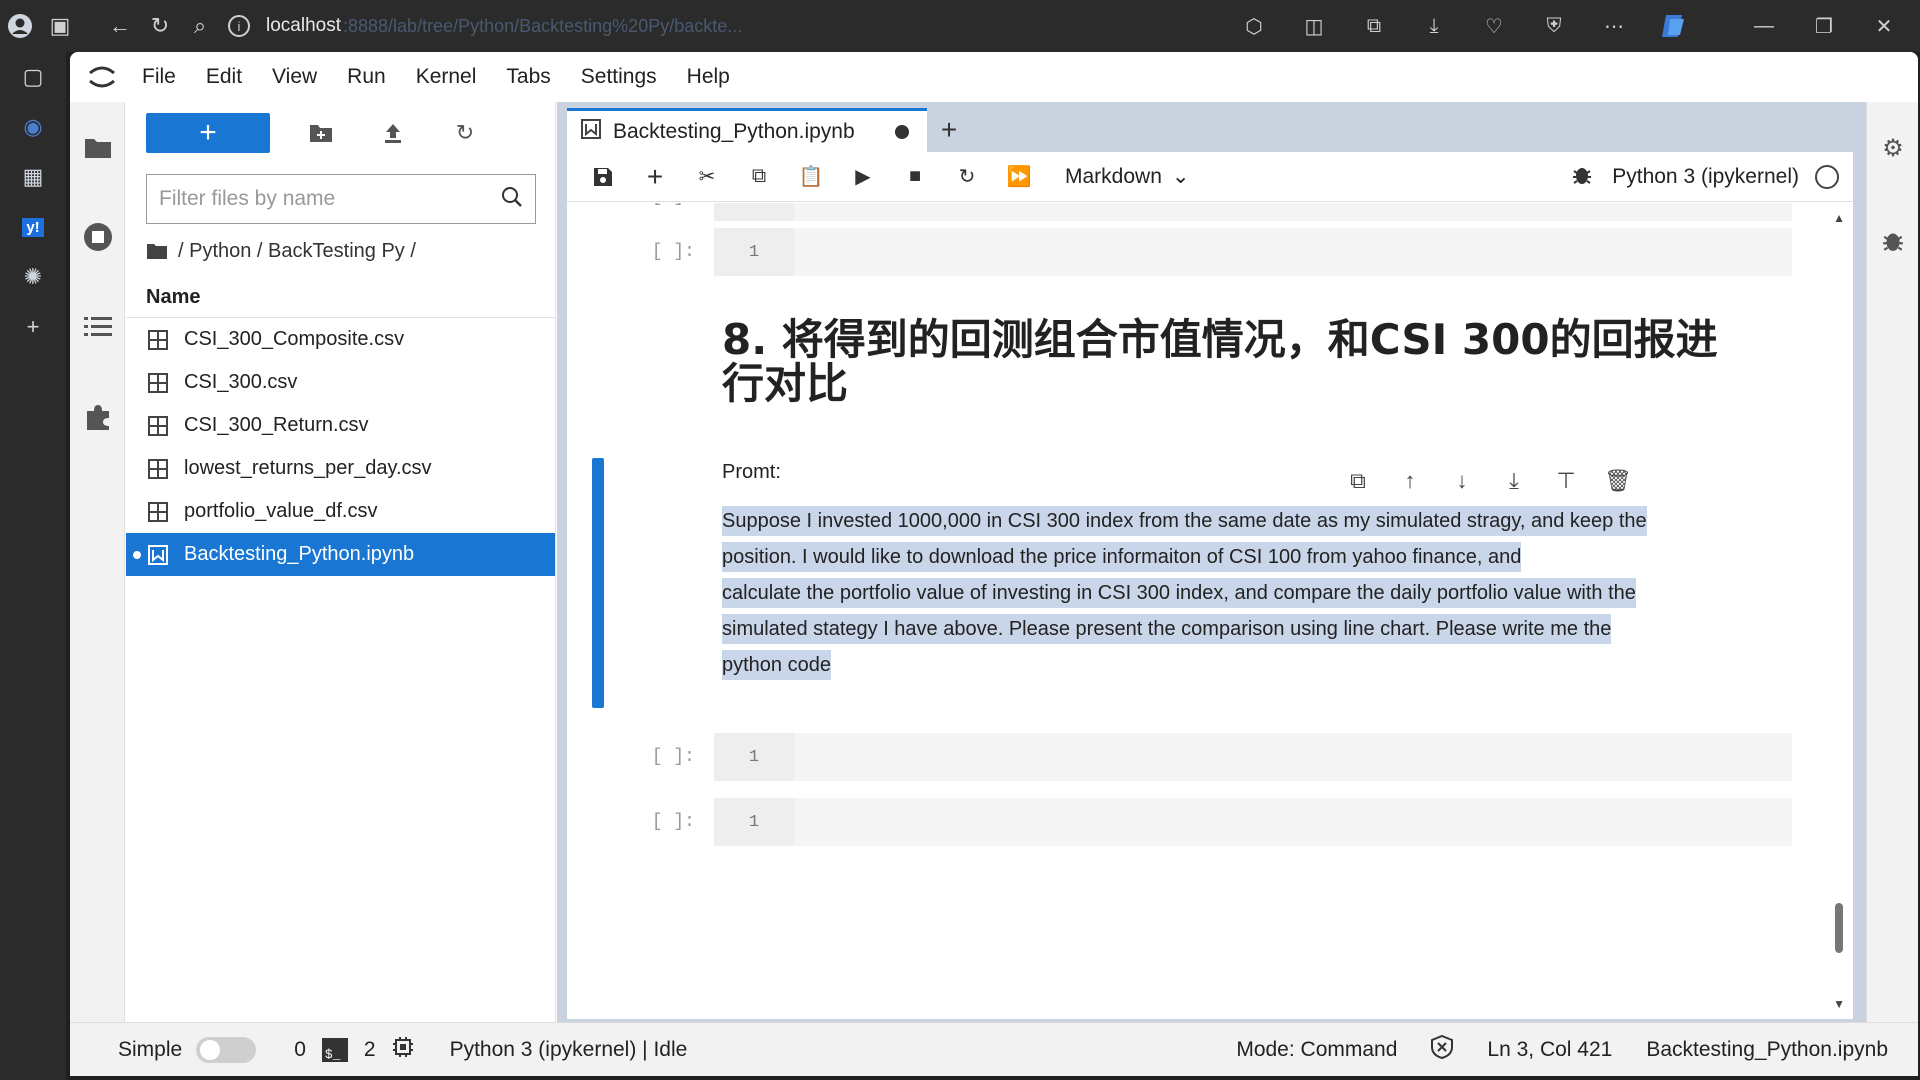 This screenshot has width=1920, height=1080. What do you see at coordinates (446, 77) in the screenshot?
I see `menu-kernel: Kernel` at bounding box center [446, 77].